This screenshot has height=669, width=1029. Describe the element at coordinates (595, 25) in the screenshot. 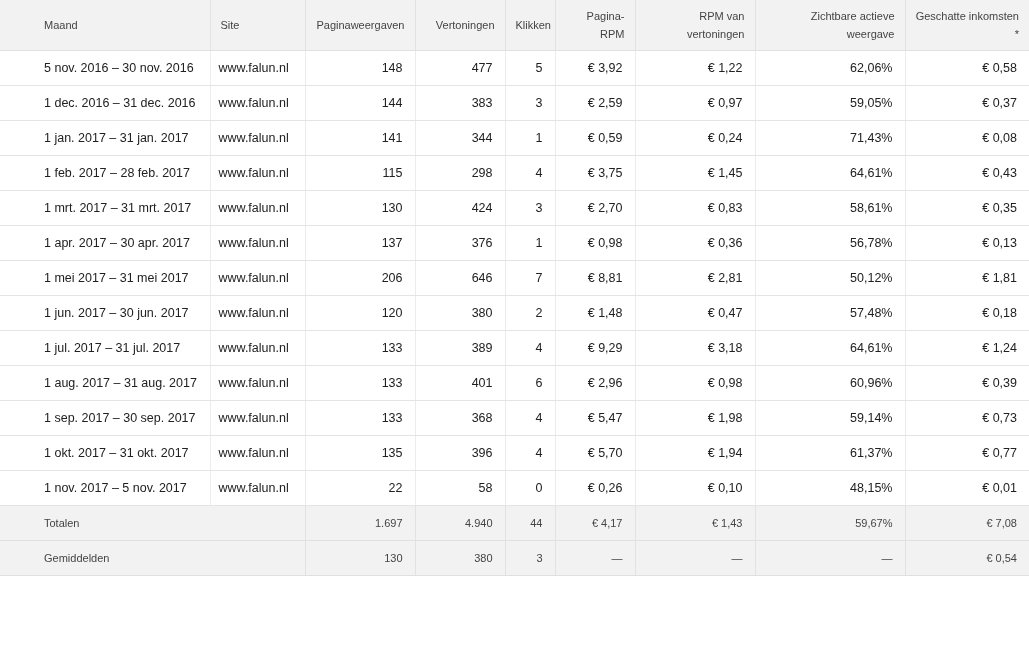

I see `column-header: Pagina-RPM` at that location.